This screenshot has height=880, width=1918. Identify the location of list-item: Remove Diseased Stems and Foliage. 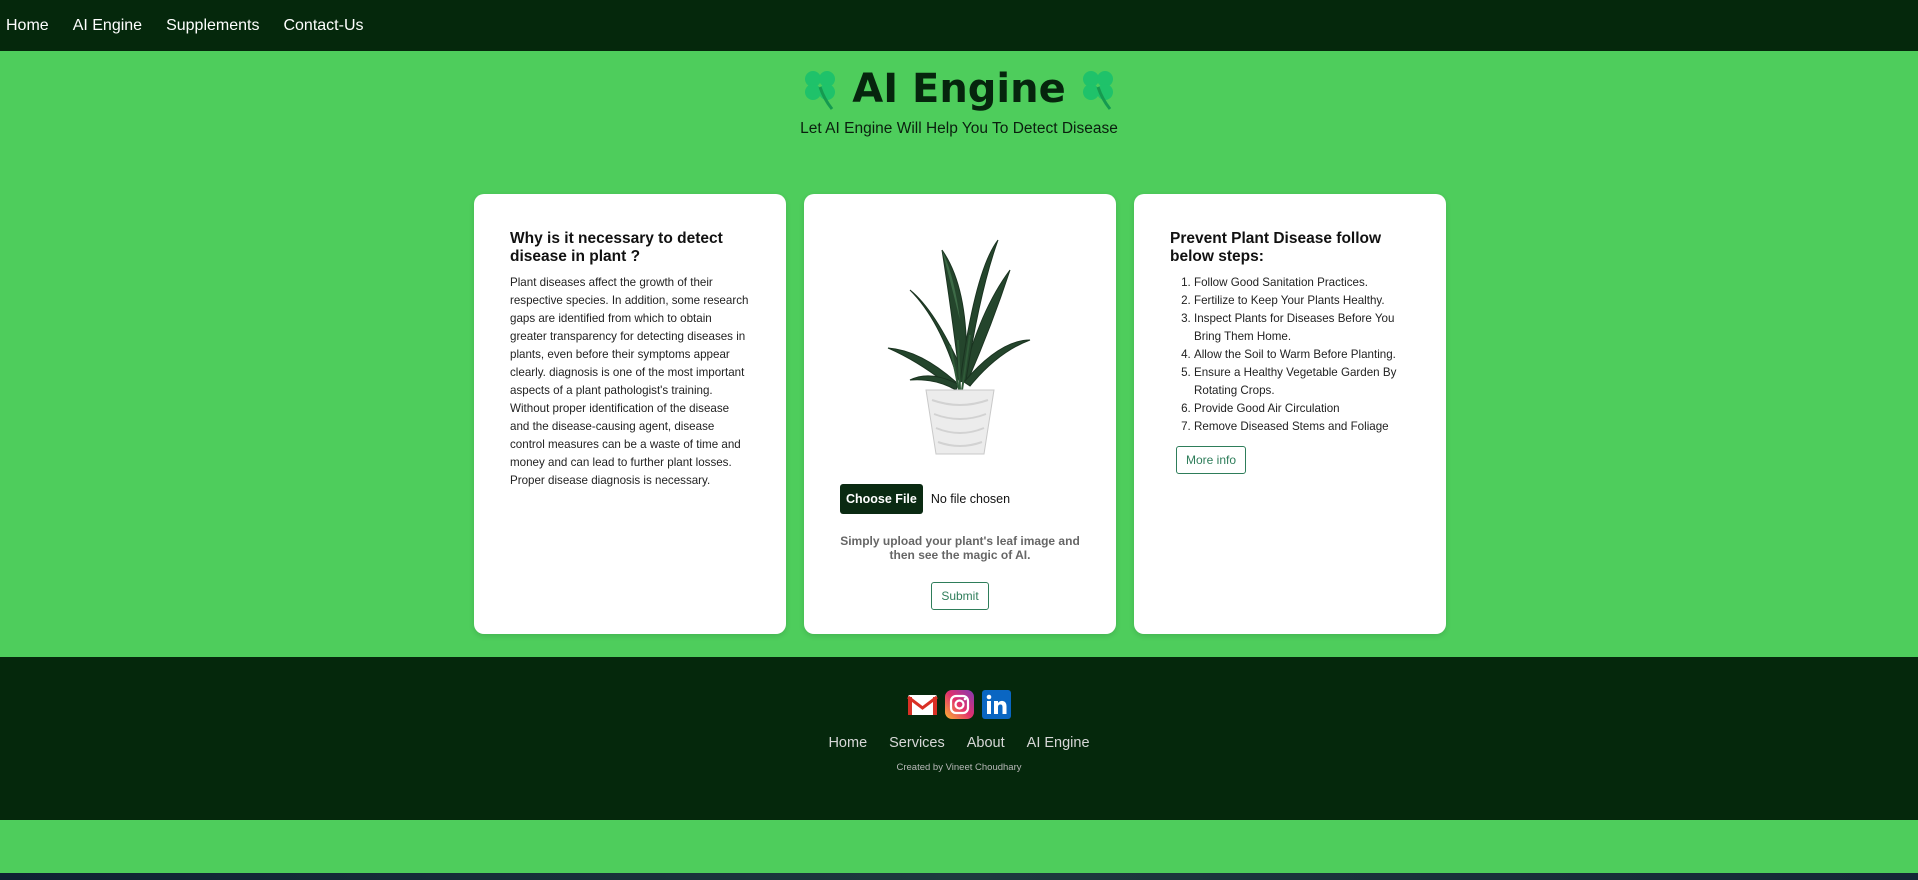
(1302, 427).